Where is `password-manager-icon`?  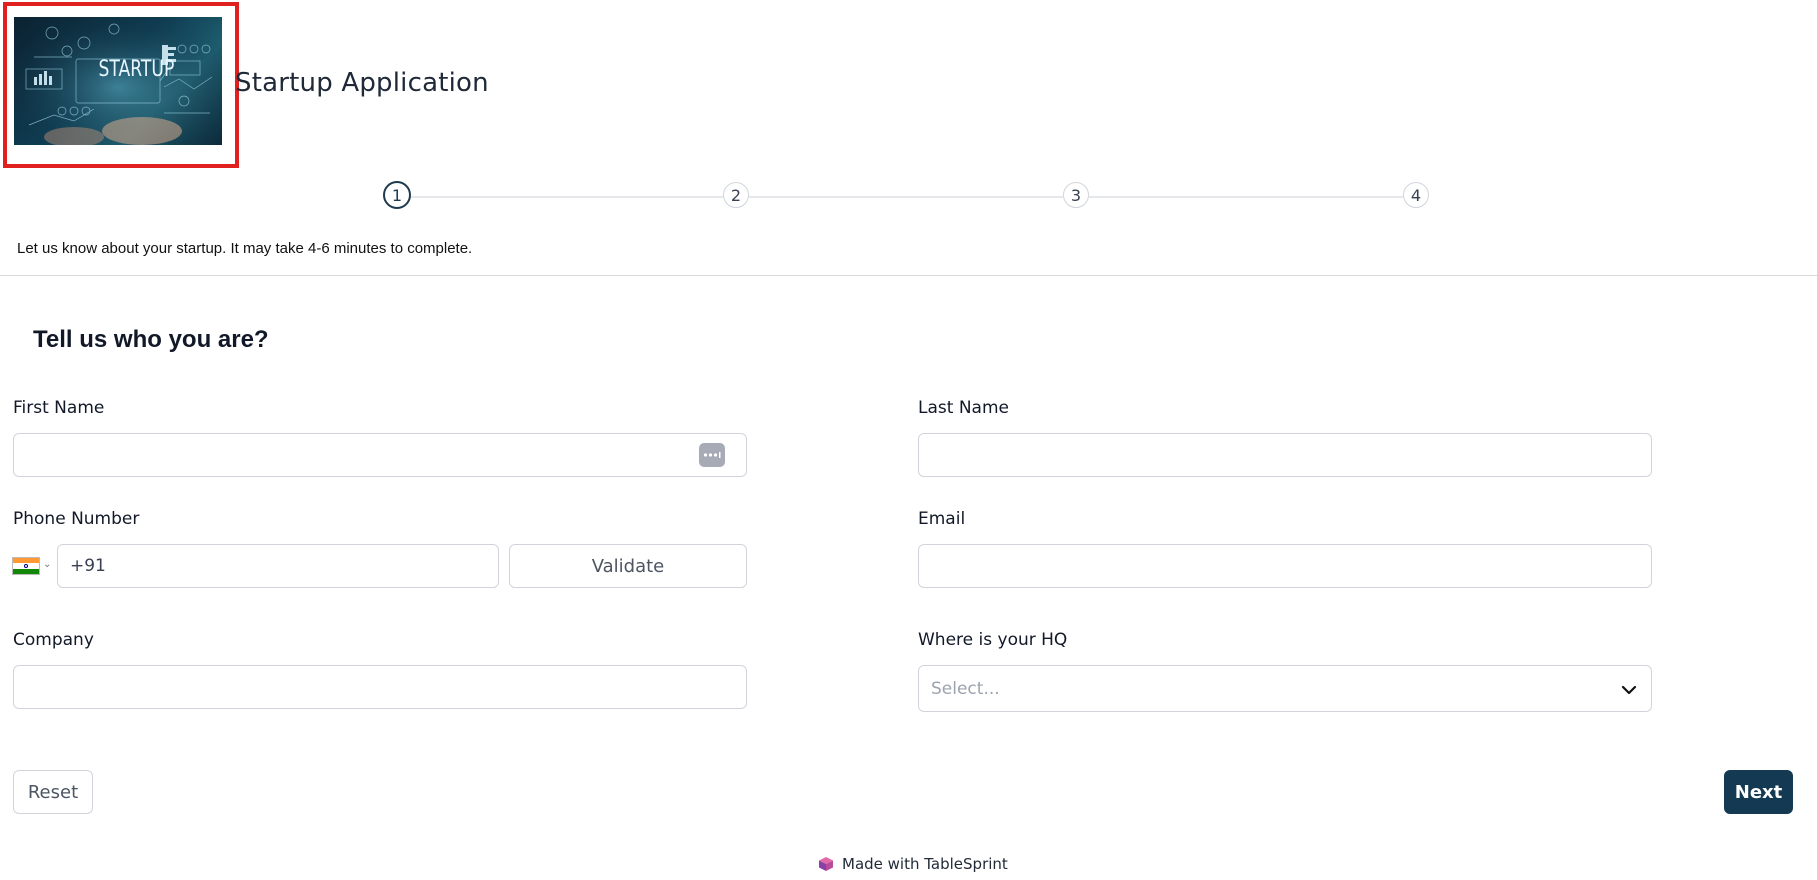
password-manager-icon is located at coordinates (712, 455).